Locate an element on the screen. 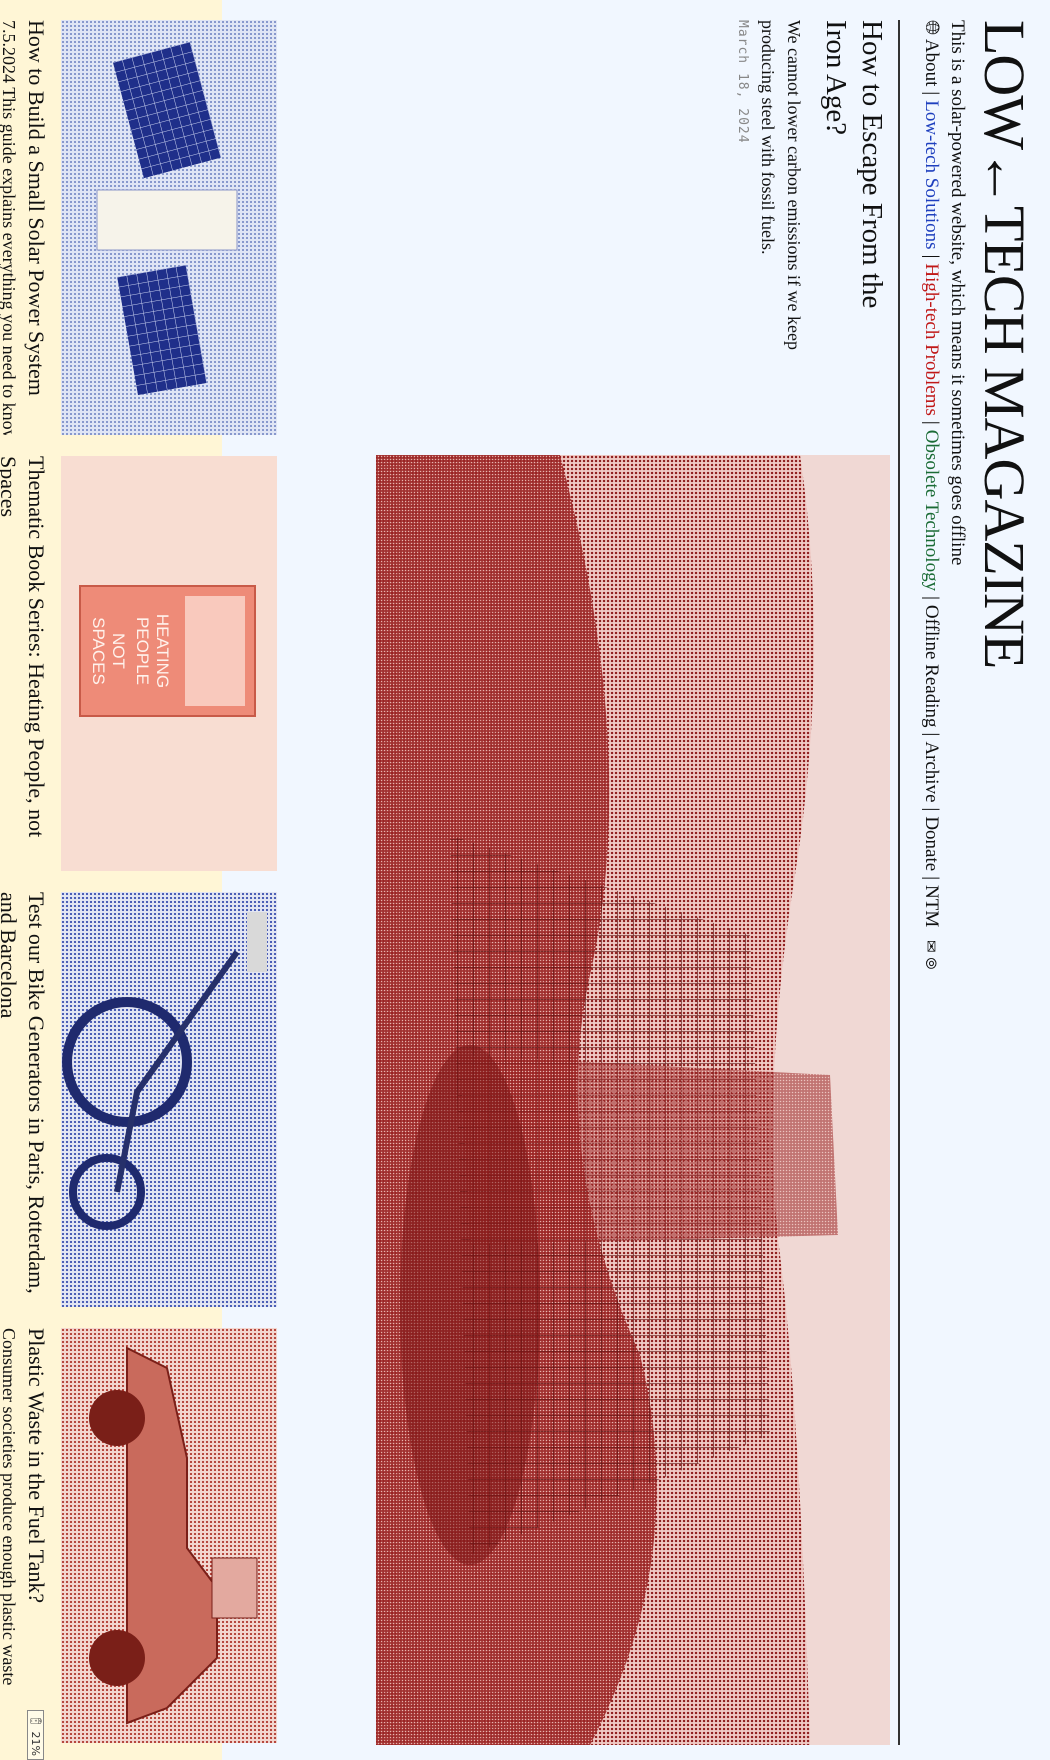  dithered-bike-generator-photo is located at coordinates (169, 1099).